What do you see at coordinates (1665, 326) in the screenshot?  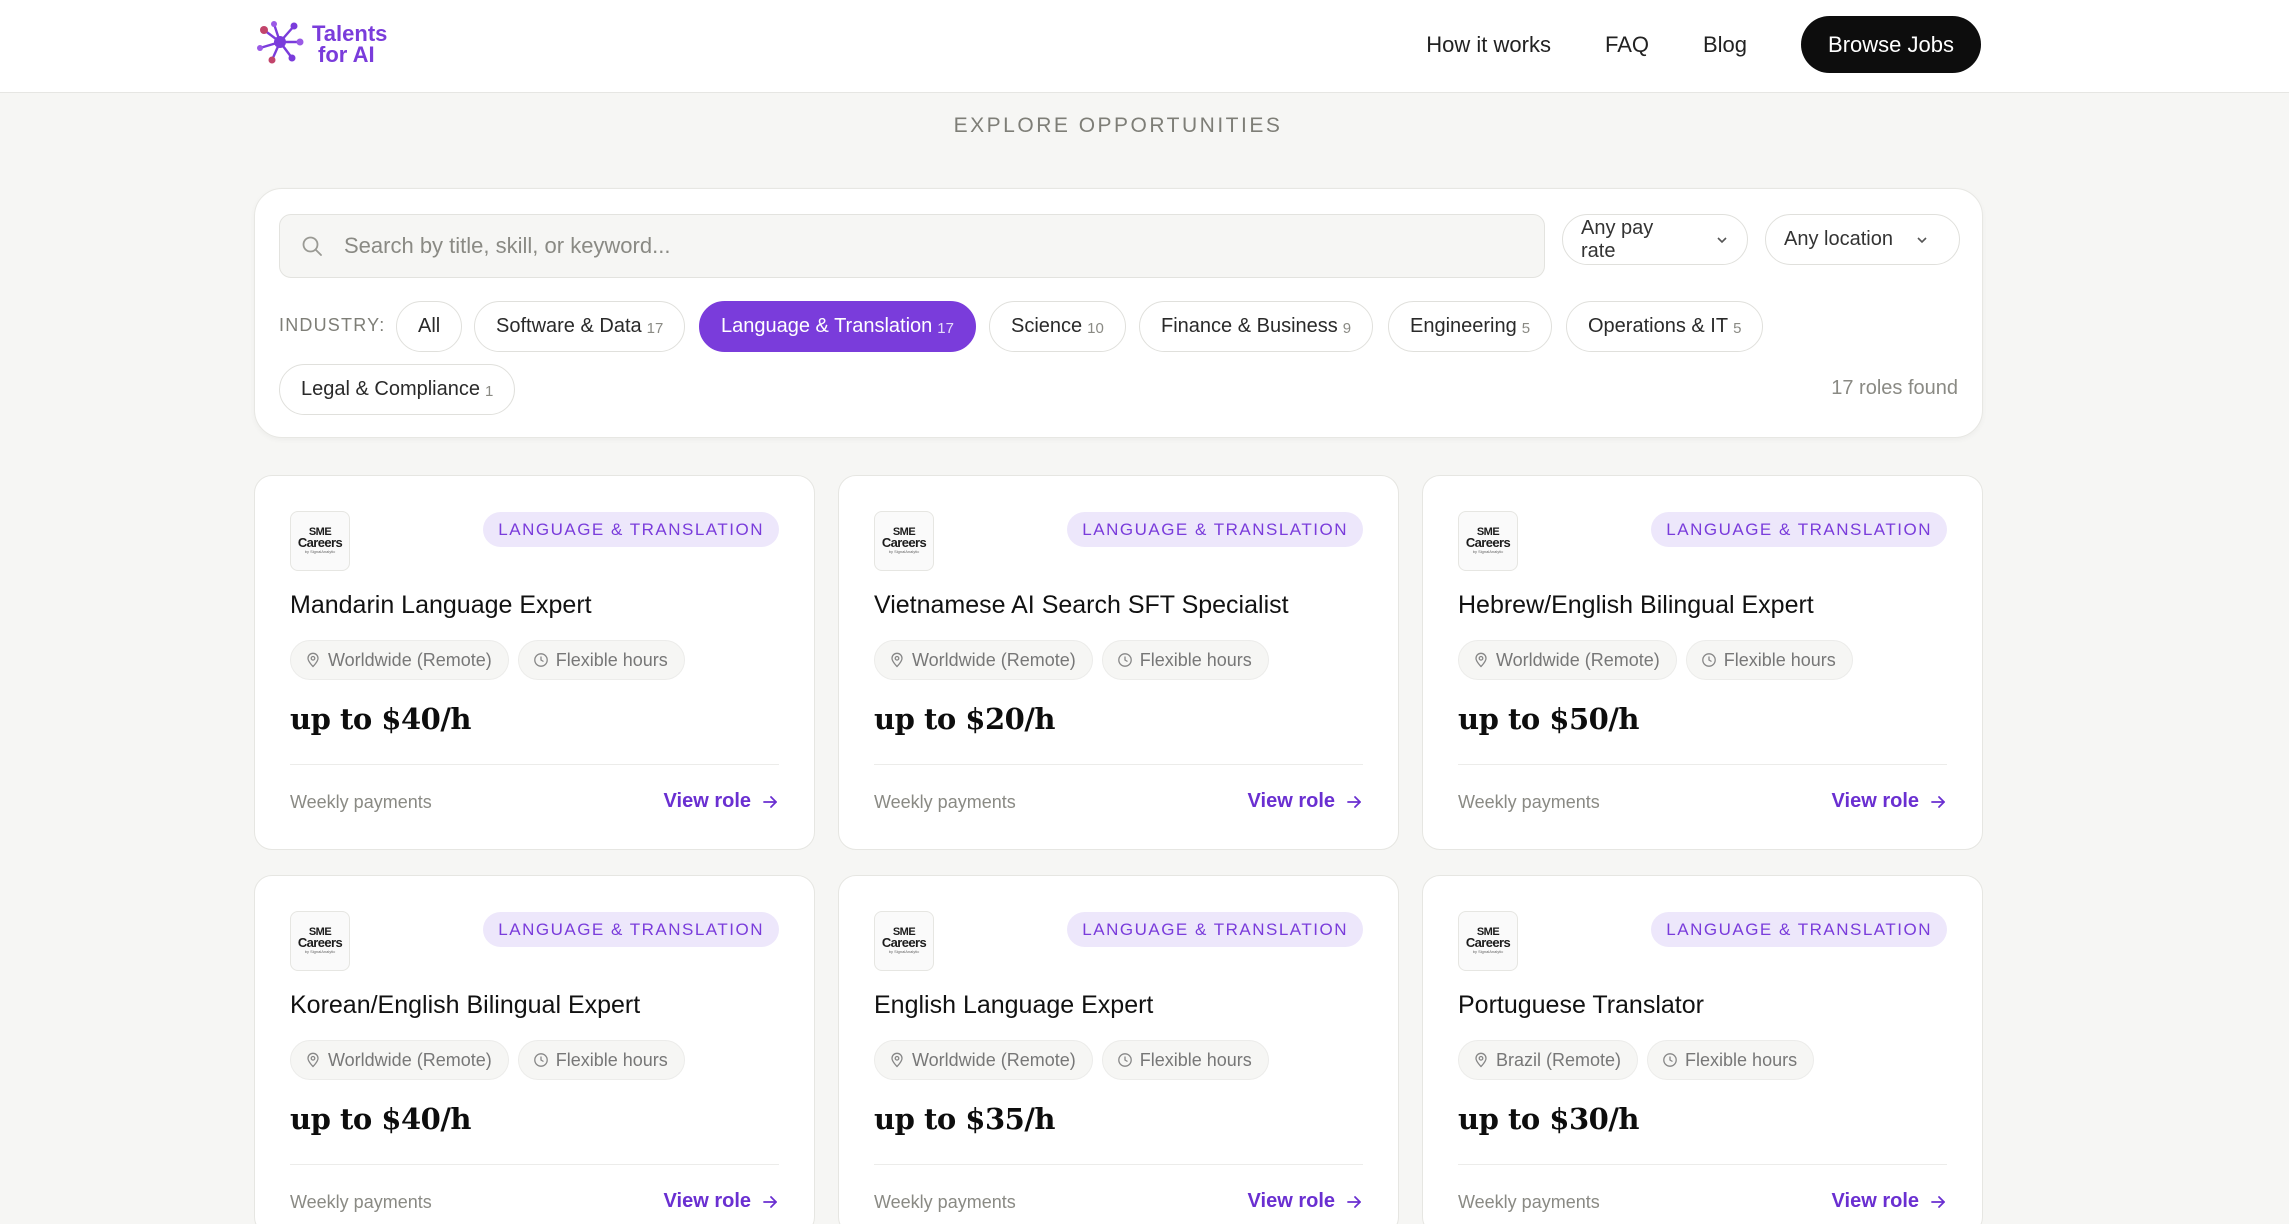 I see `industry-pill-operations-it: Operations & IT 5` at bounding box center [1665, 326].